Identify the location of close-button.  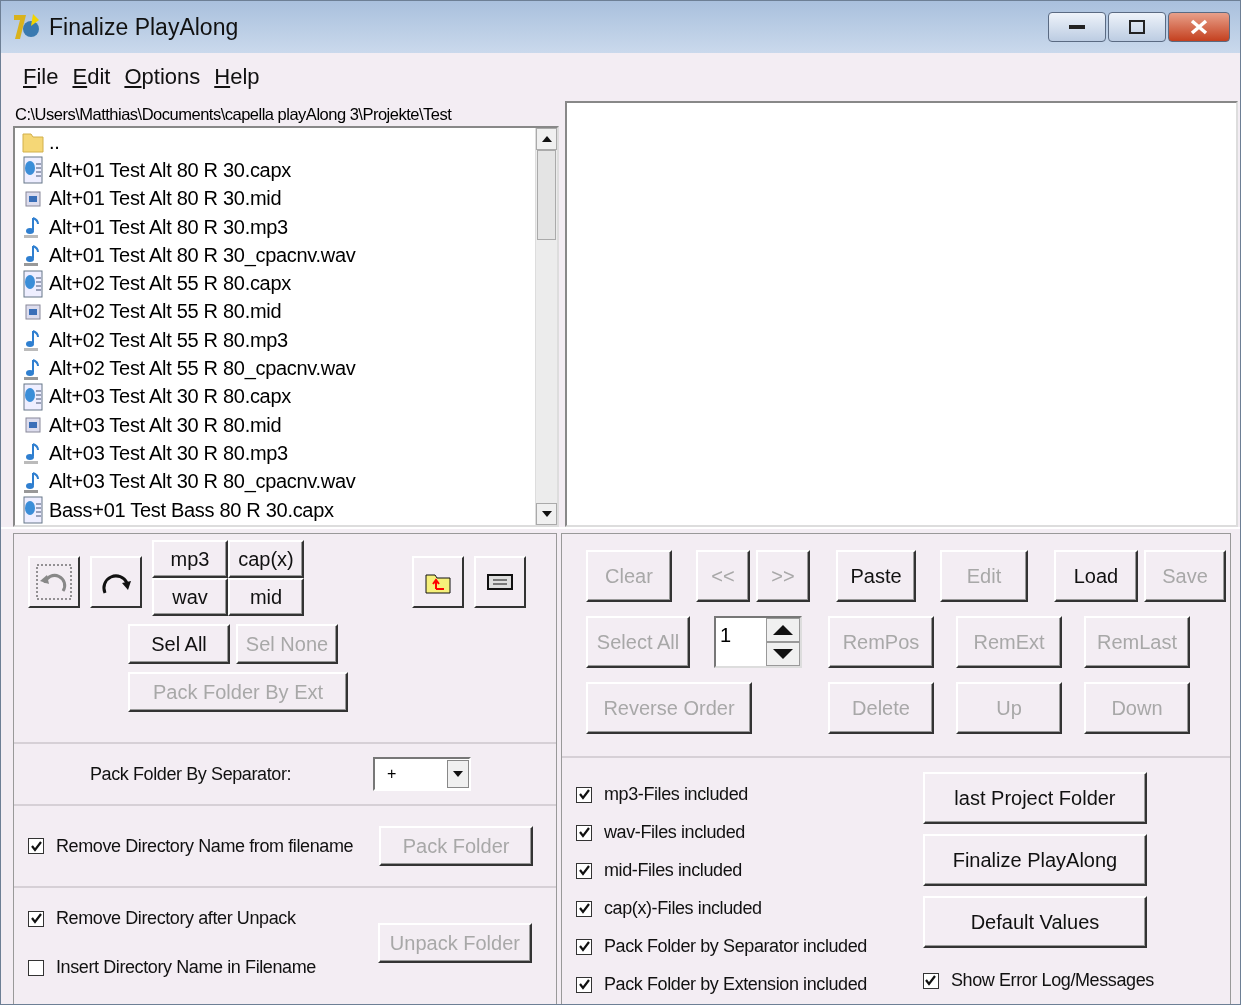
(1199, 27).